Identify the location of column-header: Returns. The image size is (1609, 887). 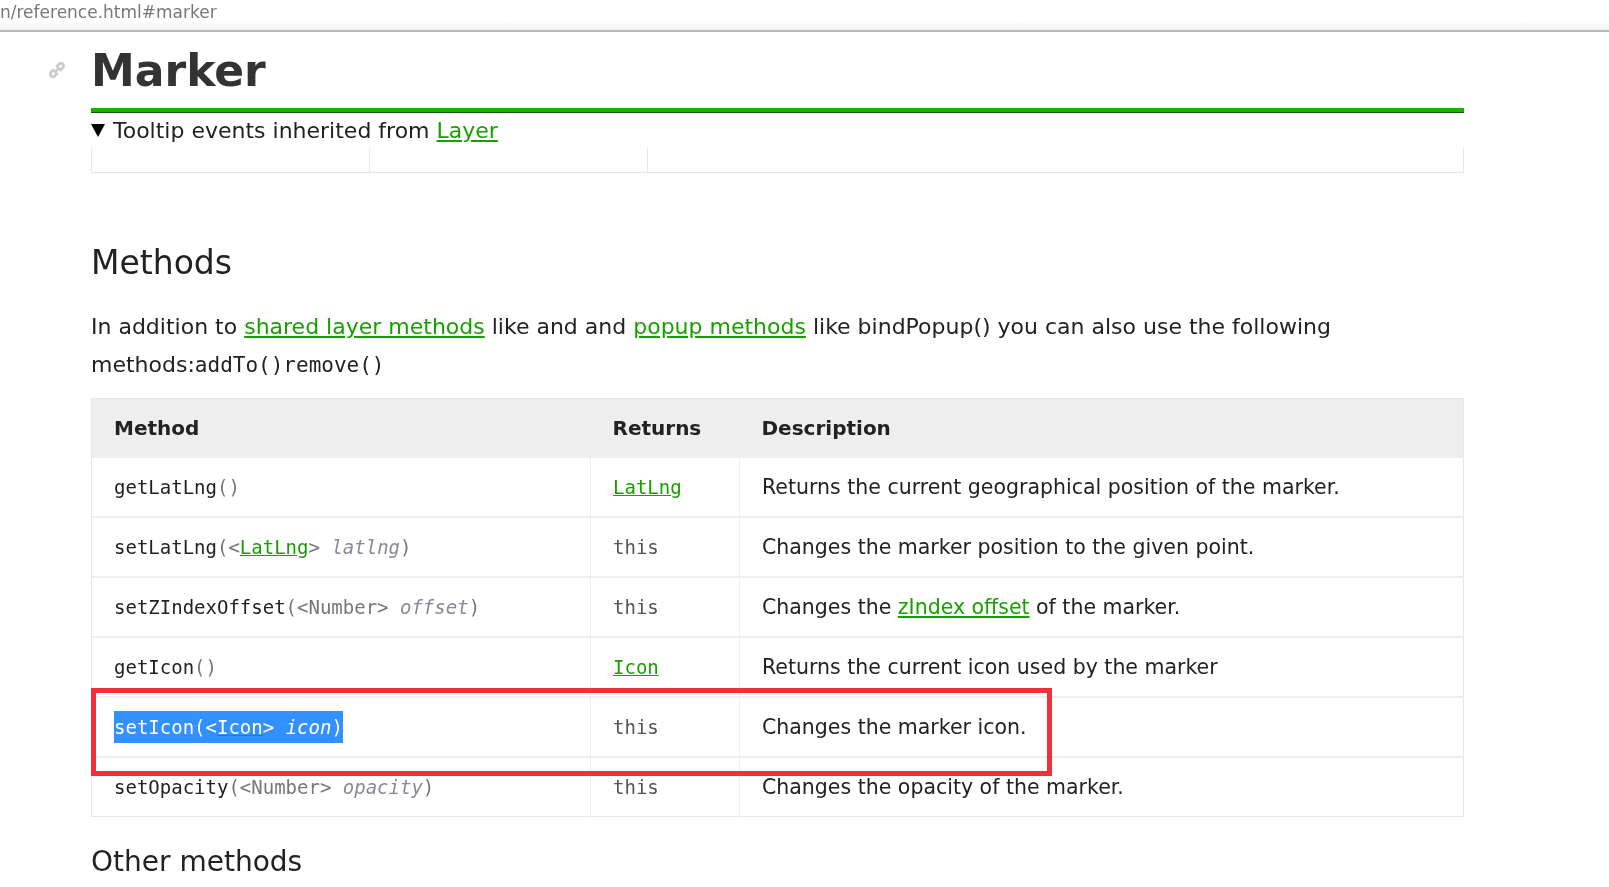
(665, 427).